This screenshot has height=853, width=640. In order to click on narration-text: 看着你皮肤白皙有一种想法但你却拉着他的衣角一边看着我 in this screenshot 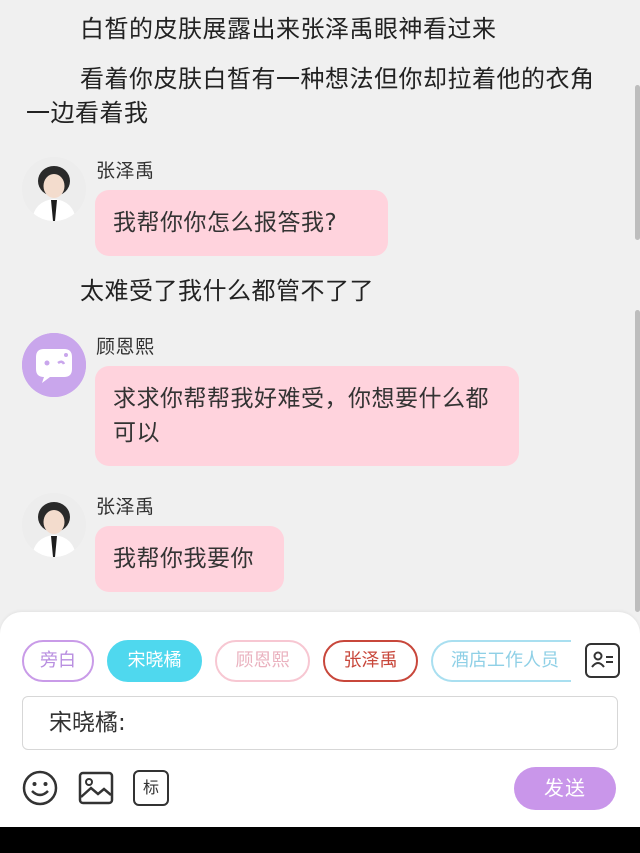, I will do `click(310, 96)`.